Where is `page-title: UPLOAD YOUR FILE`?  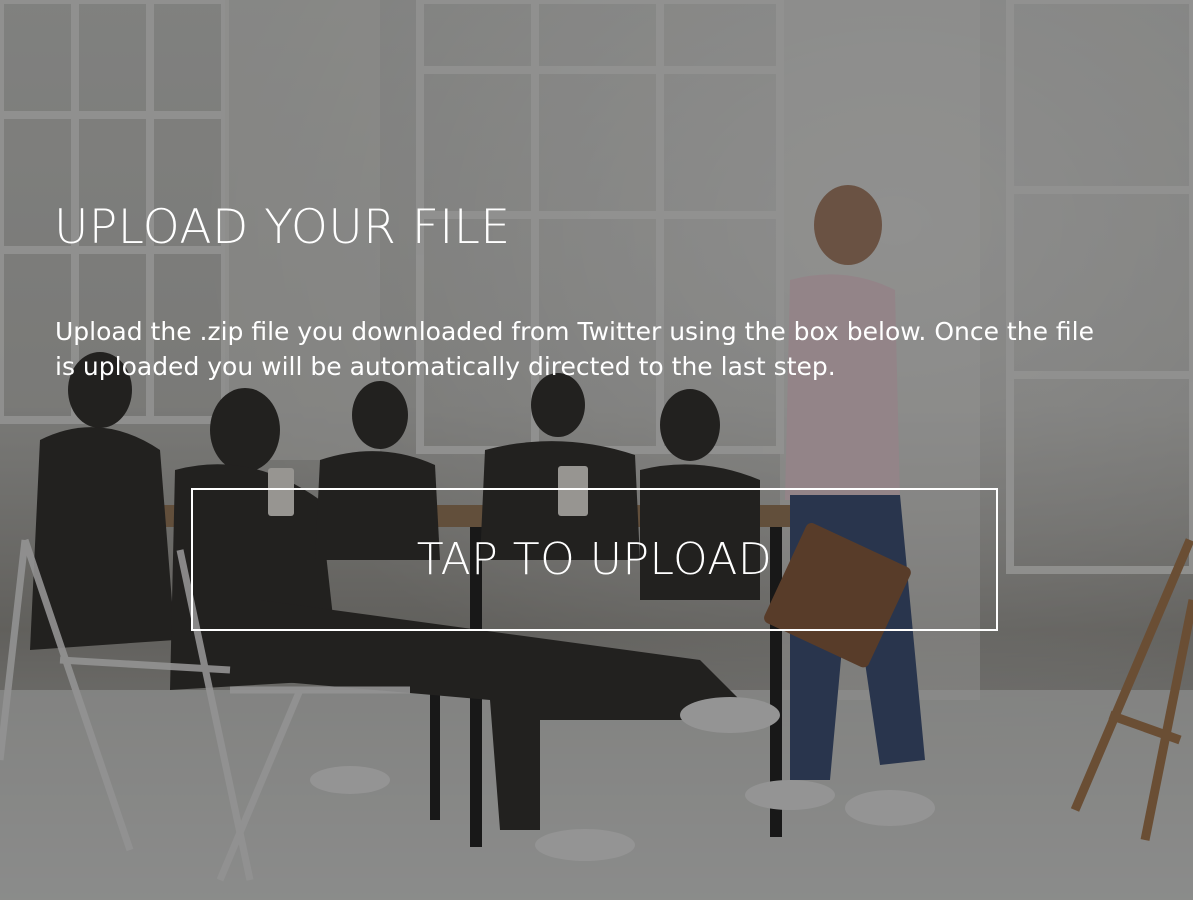
page-title: UPLOAD YOUR FILE is located at coordinates (282, 227).